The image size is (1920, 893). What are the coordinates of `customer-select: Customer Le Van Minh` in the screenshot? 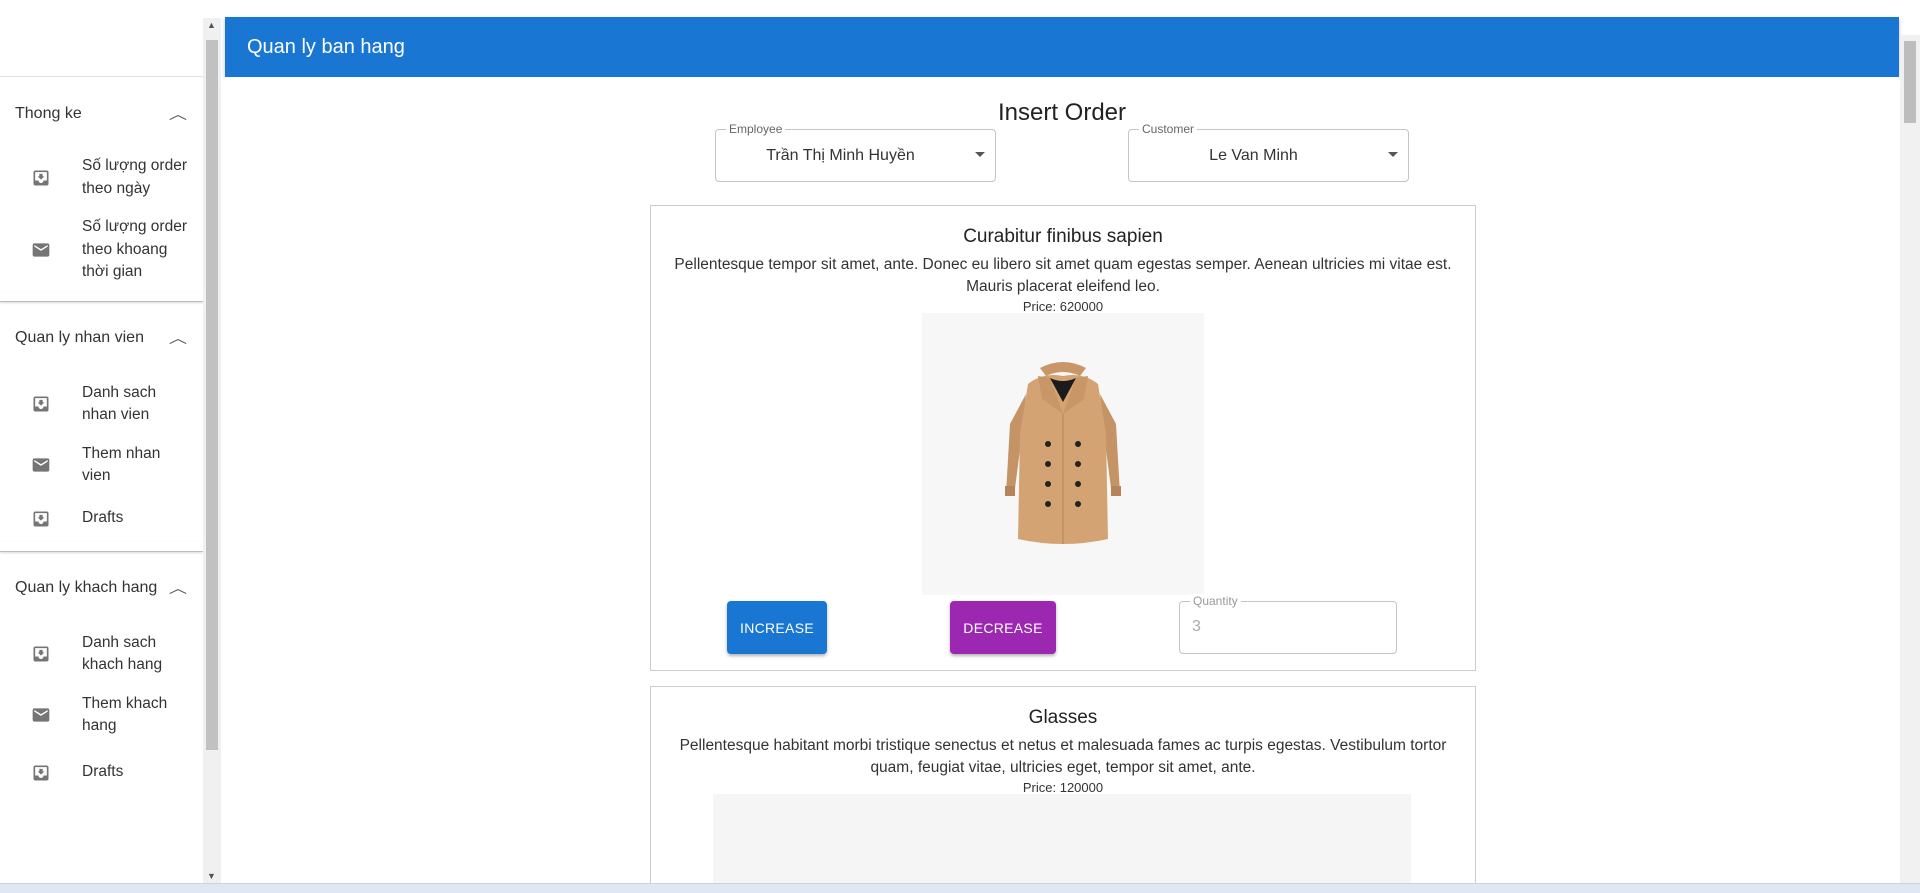 It's located at (1268, 152).